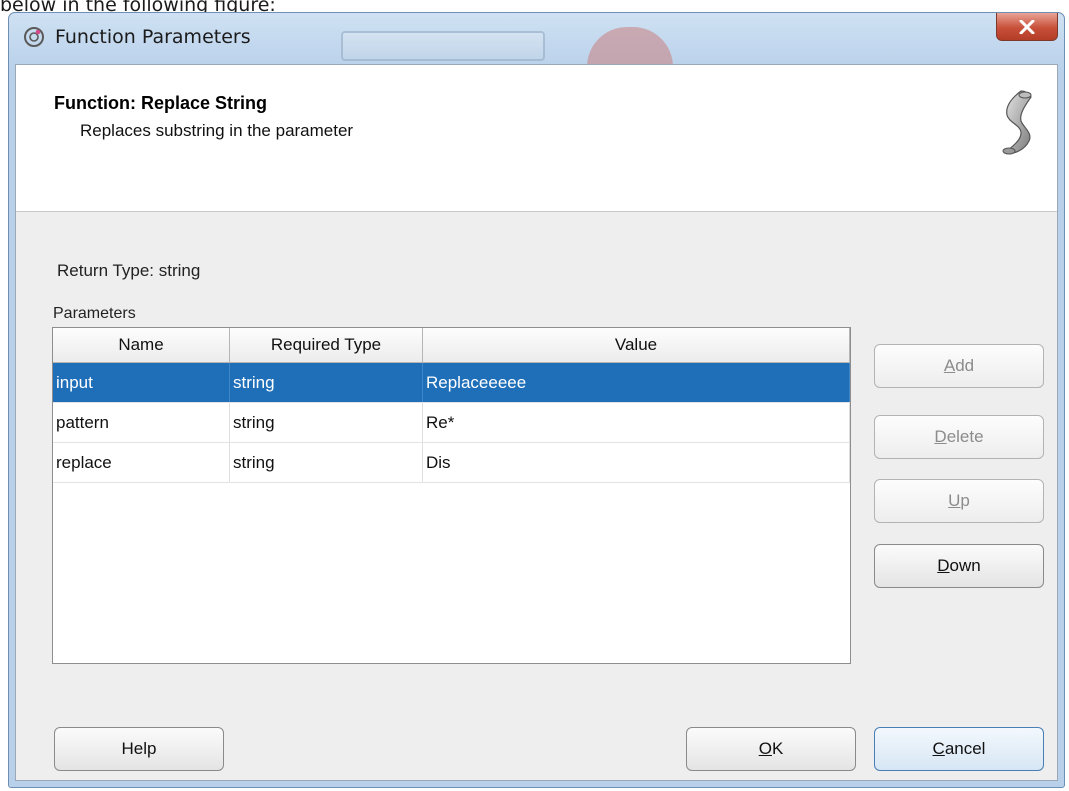 The width and height of the screenshot is (1069, 791). I want to click on function-description: Replaces substring in the parameter, so click(217, 130).